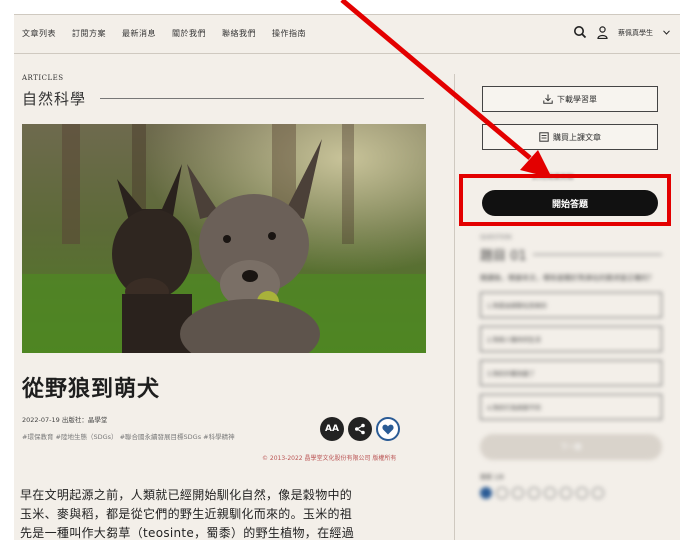 This screenshot has width=680, height=540. I want to click on nav-item-about: 關於我們, so click(189, 33).